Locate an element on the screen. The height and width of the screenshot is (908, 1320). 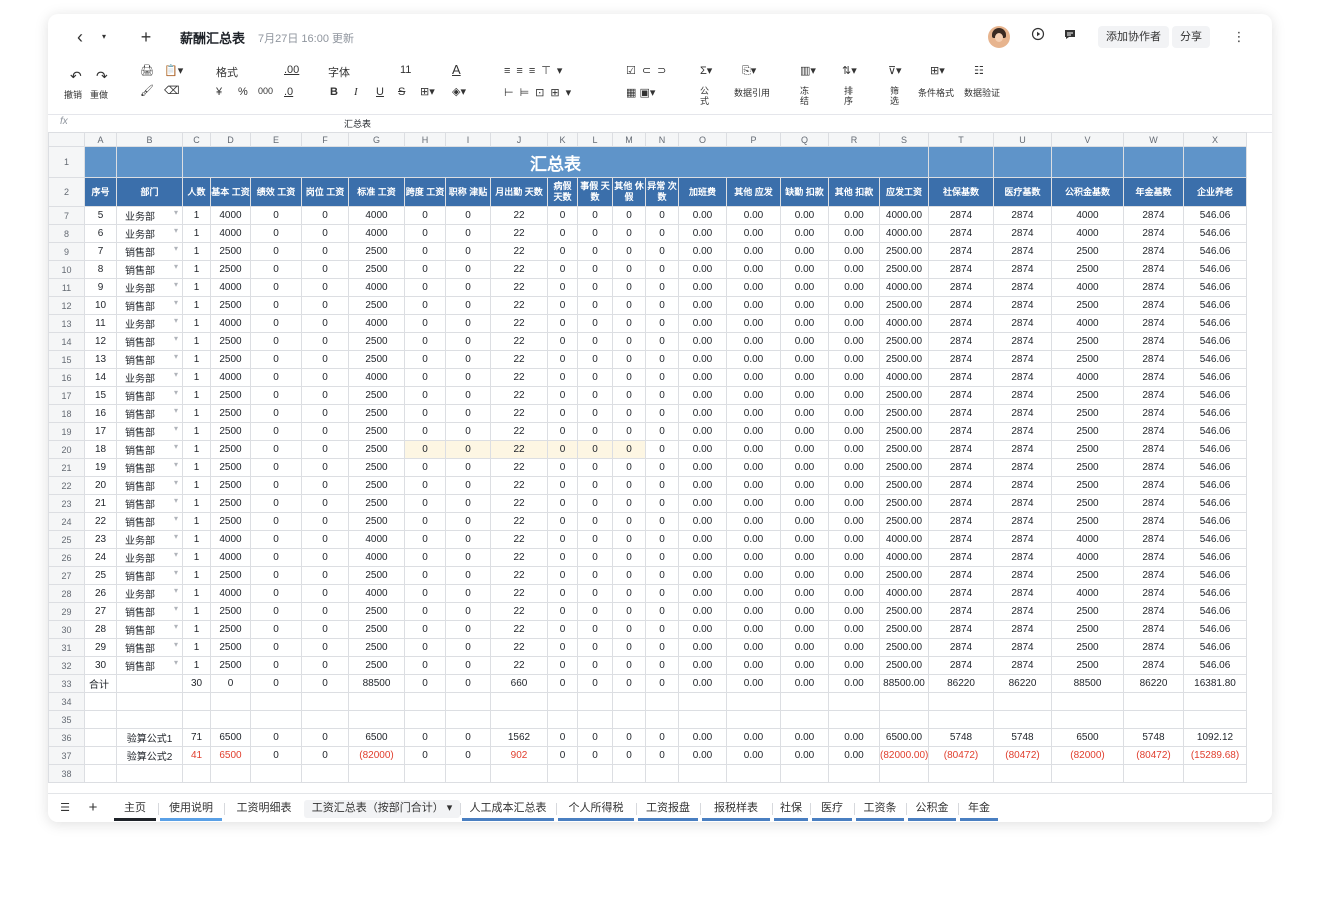
font-color-button: A is located at coordinates (456, 69).